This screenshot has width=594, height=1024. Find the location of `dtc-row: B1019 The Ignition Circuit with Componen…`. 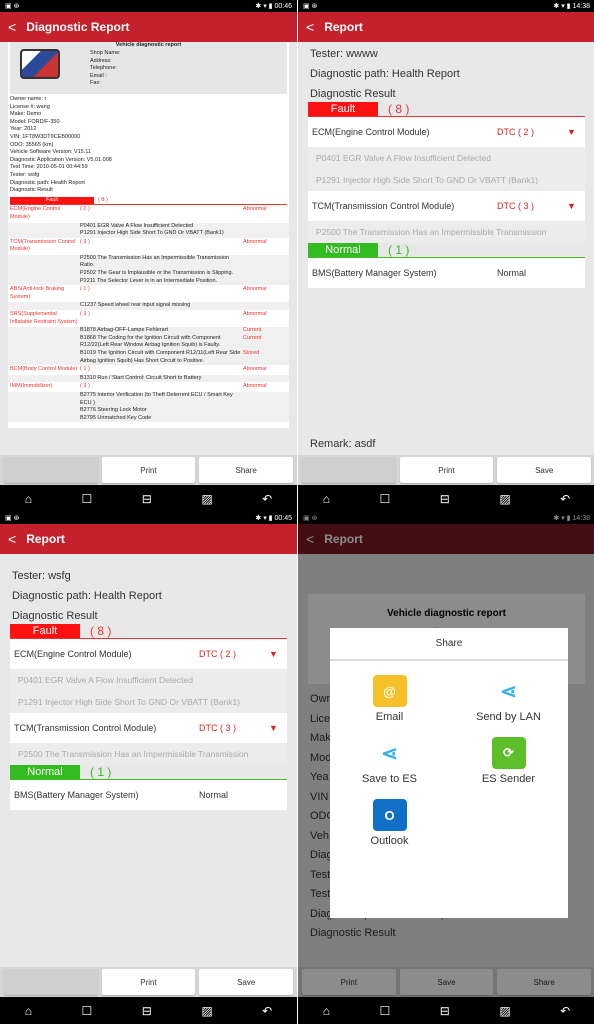

dtc-row: B1019 The Ignition Circuit with Componen… is located at coordinates (148, 358).